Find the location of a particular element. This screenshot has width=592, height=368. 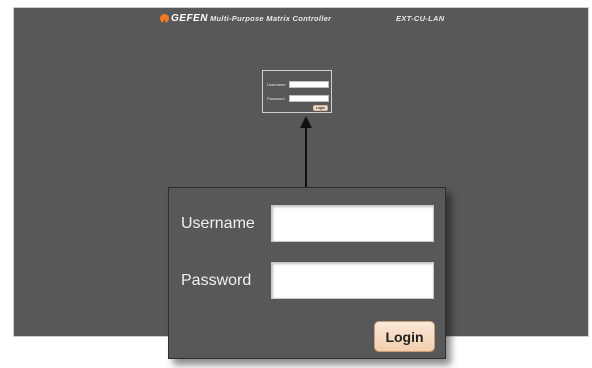

mini-username-row: Username is located at coordinates (298, 84).